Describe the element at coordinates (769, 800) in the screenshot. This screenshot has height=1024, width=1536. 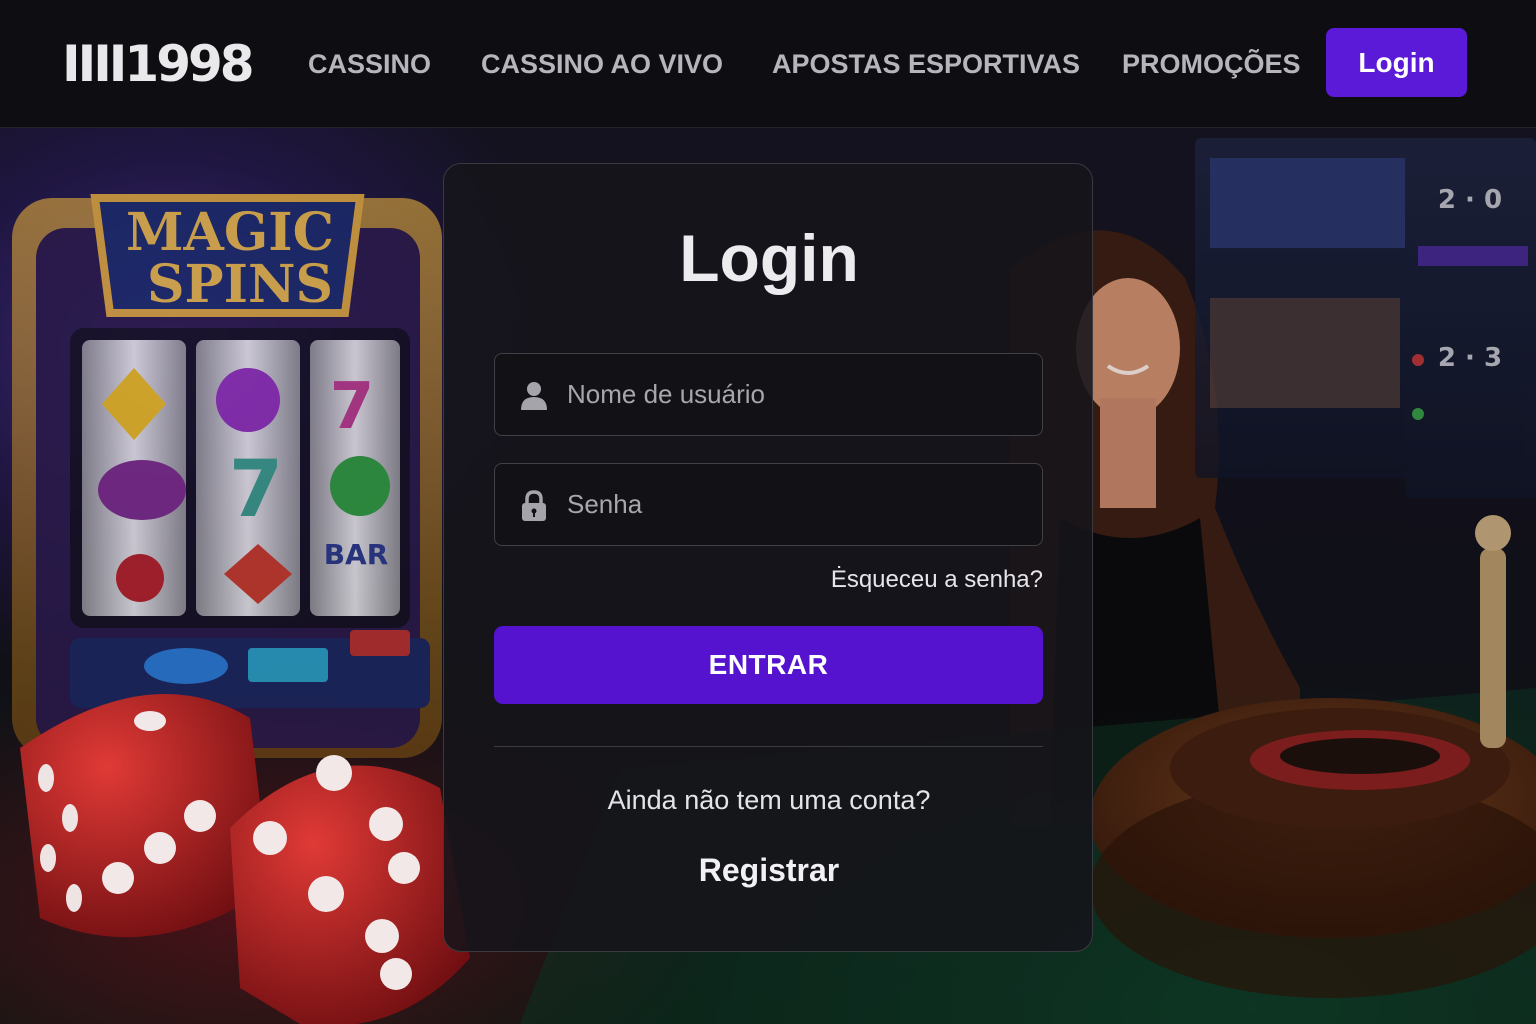
I see `no-account-text: Ainda não tem uma conta?` at that location.